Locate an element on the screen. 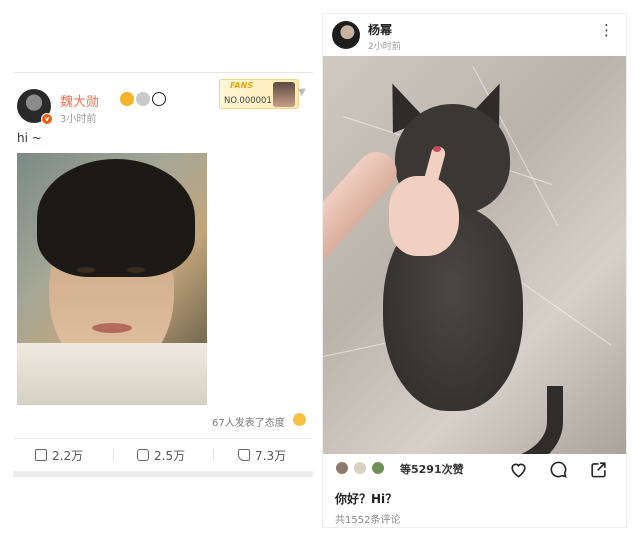  share-icon is located at coordinates (598, 469).